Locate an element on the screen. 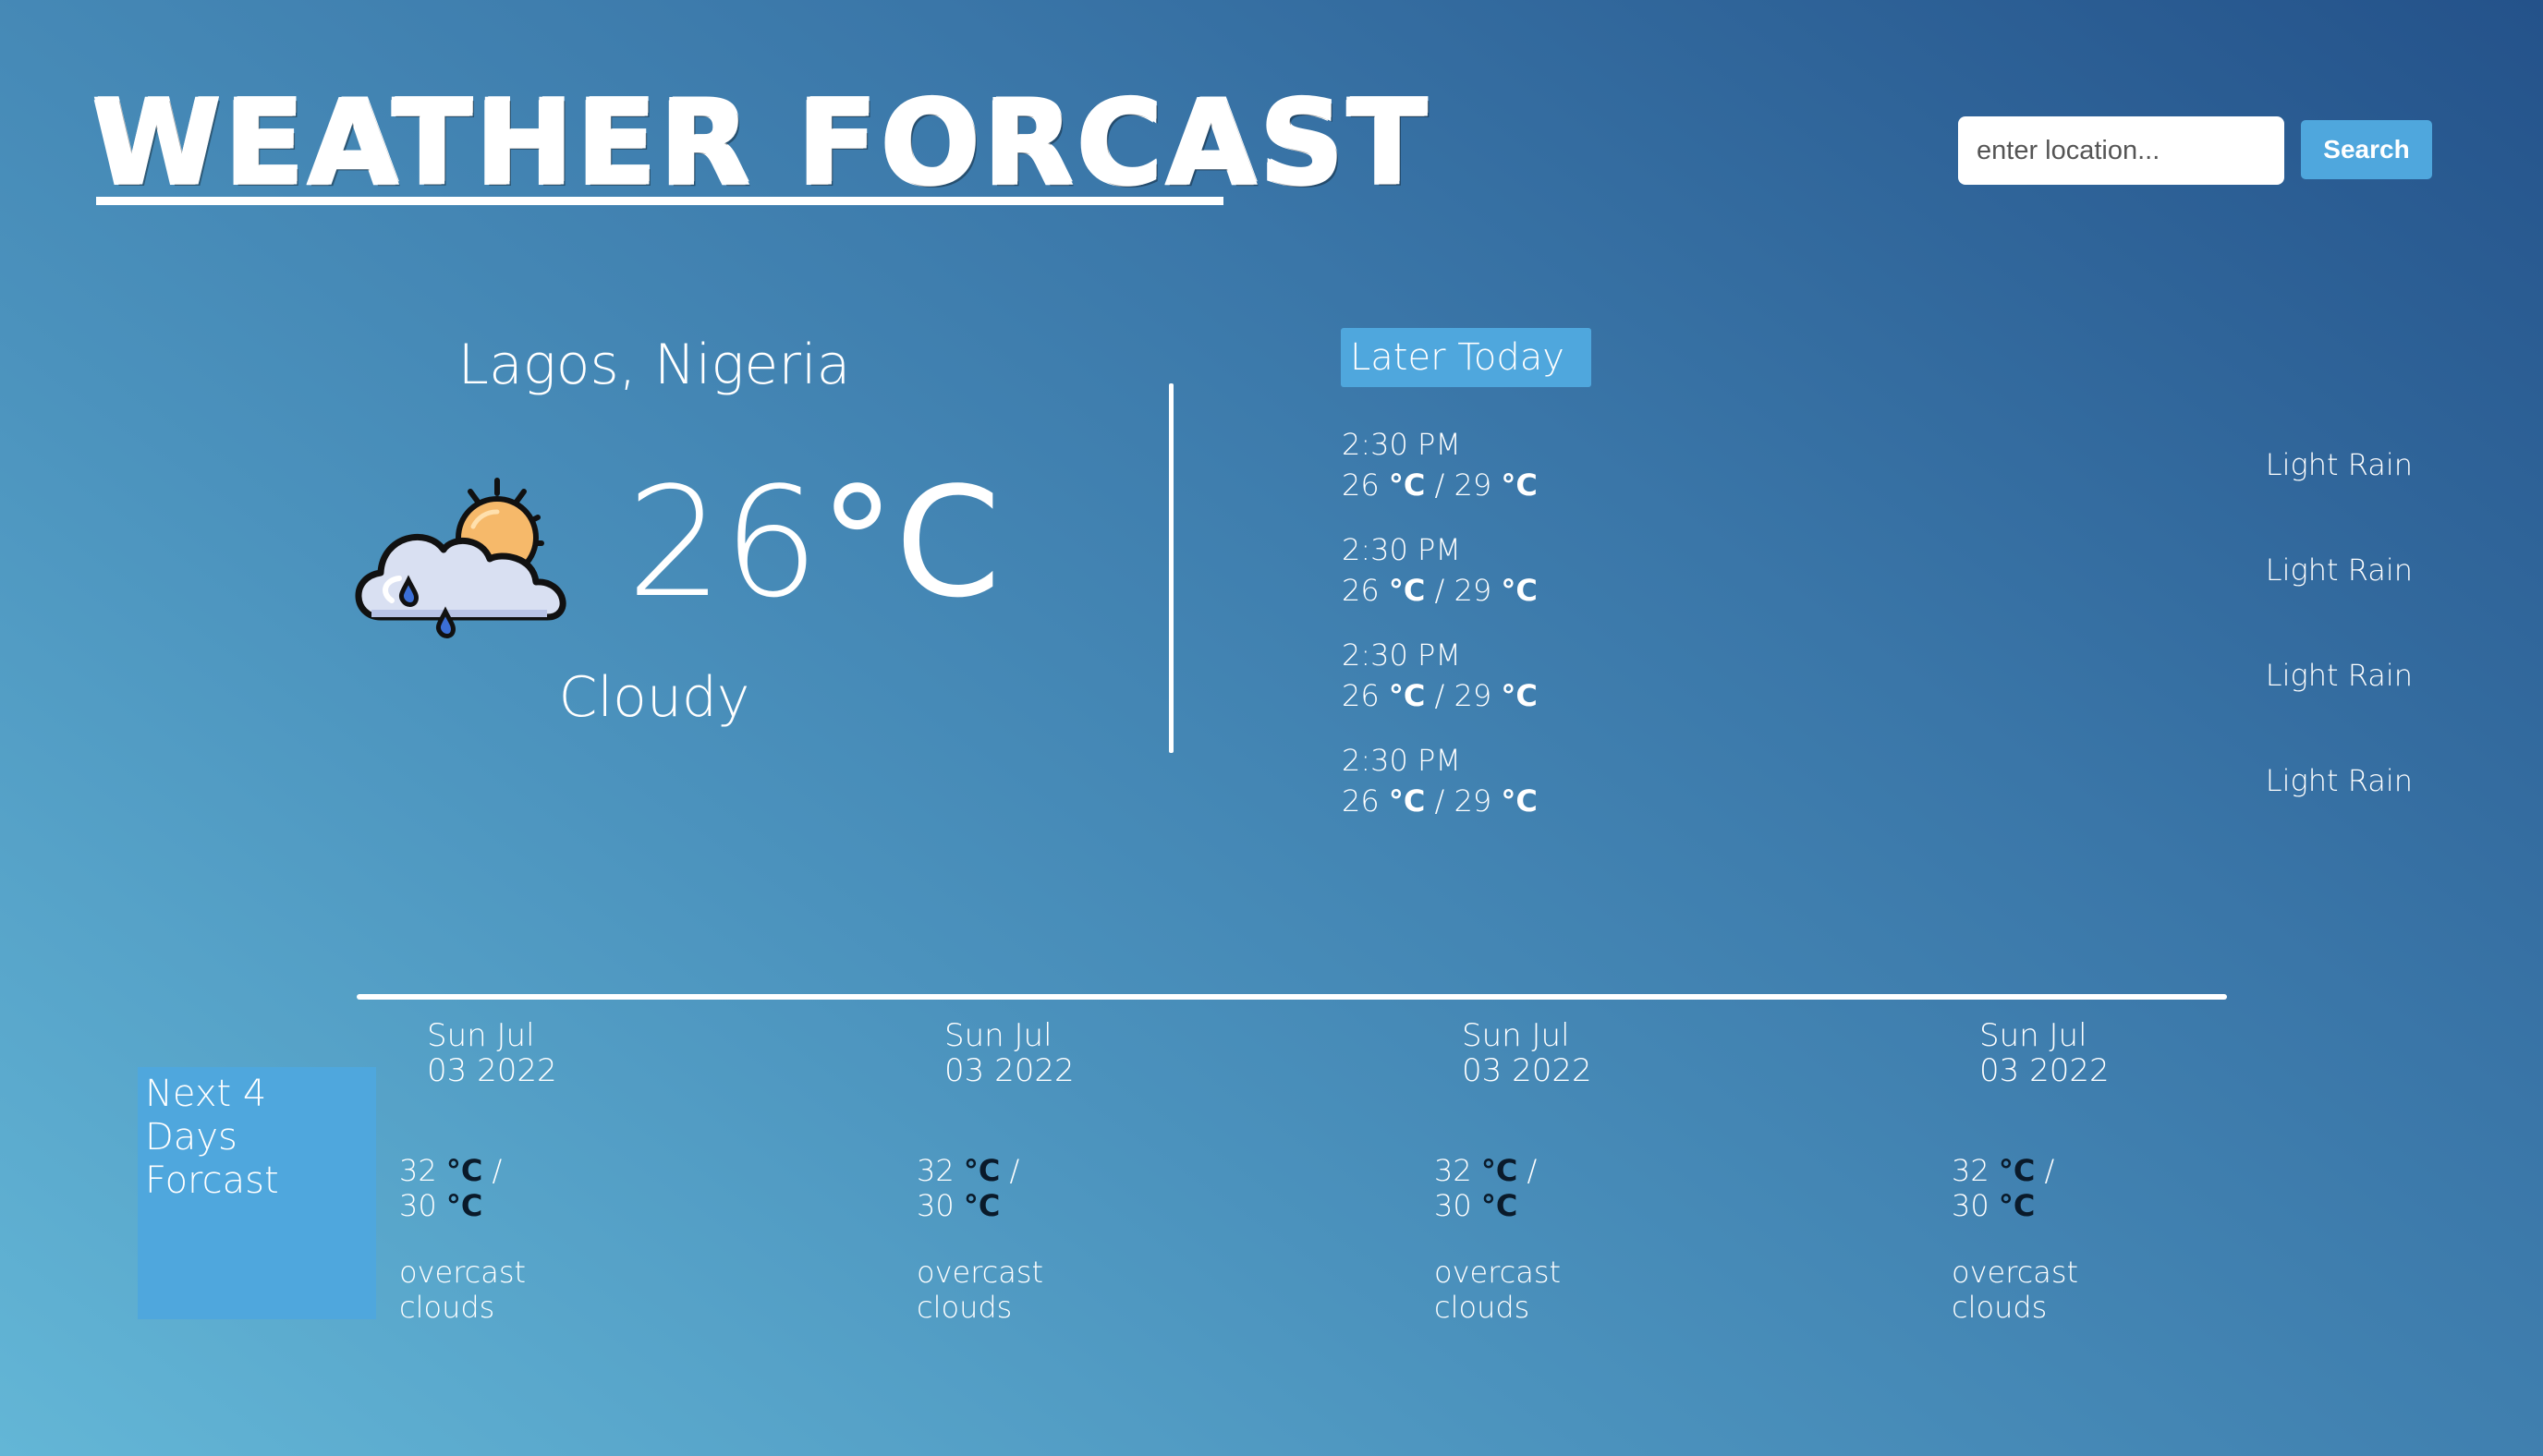  page-title: WEATHER FORCAST is located at coordinates (761, 143).